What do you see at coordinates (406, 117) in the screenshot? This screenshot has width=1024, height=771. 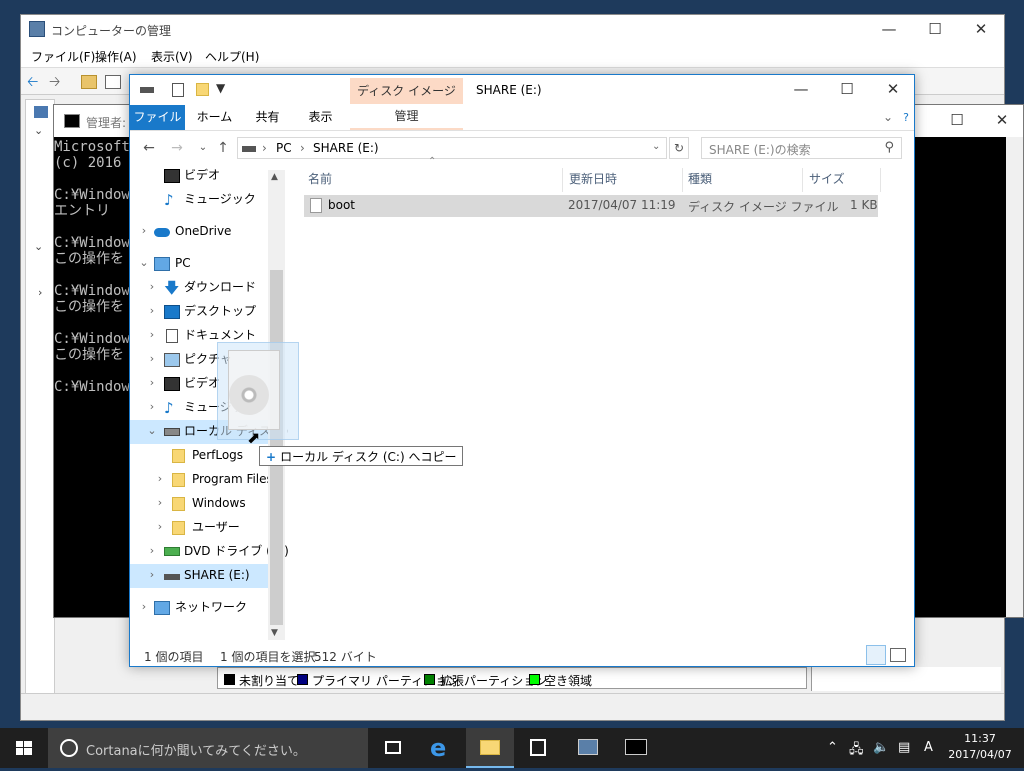 I see `tab-manage: 管理` at bounding box center [406, 117].